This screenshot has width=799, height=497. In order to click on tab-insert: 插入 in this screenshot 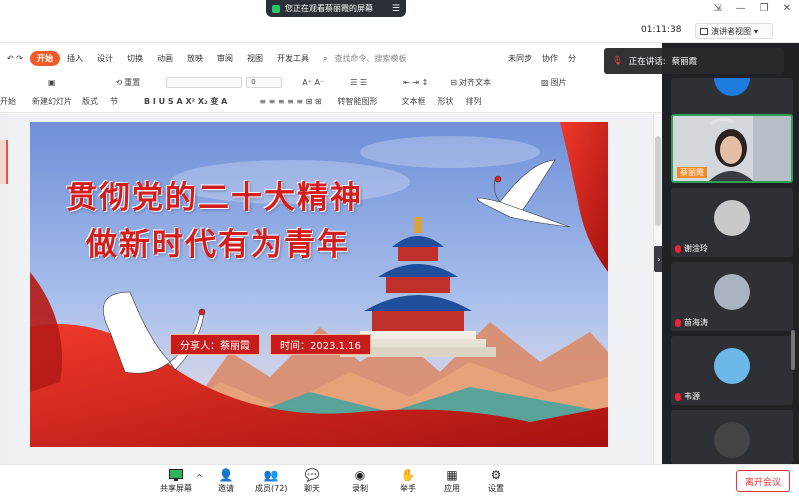, I will do `click(75, 58)`.